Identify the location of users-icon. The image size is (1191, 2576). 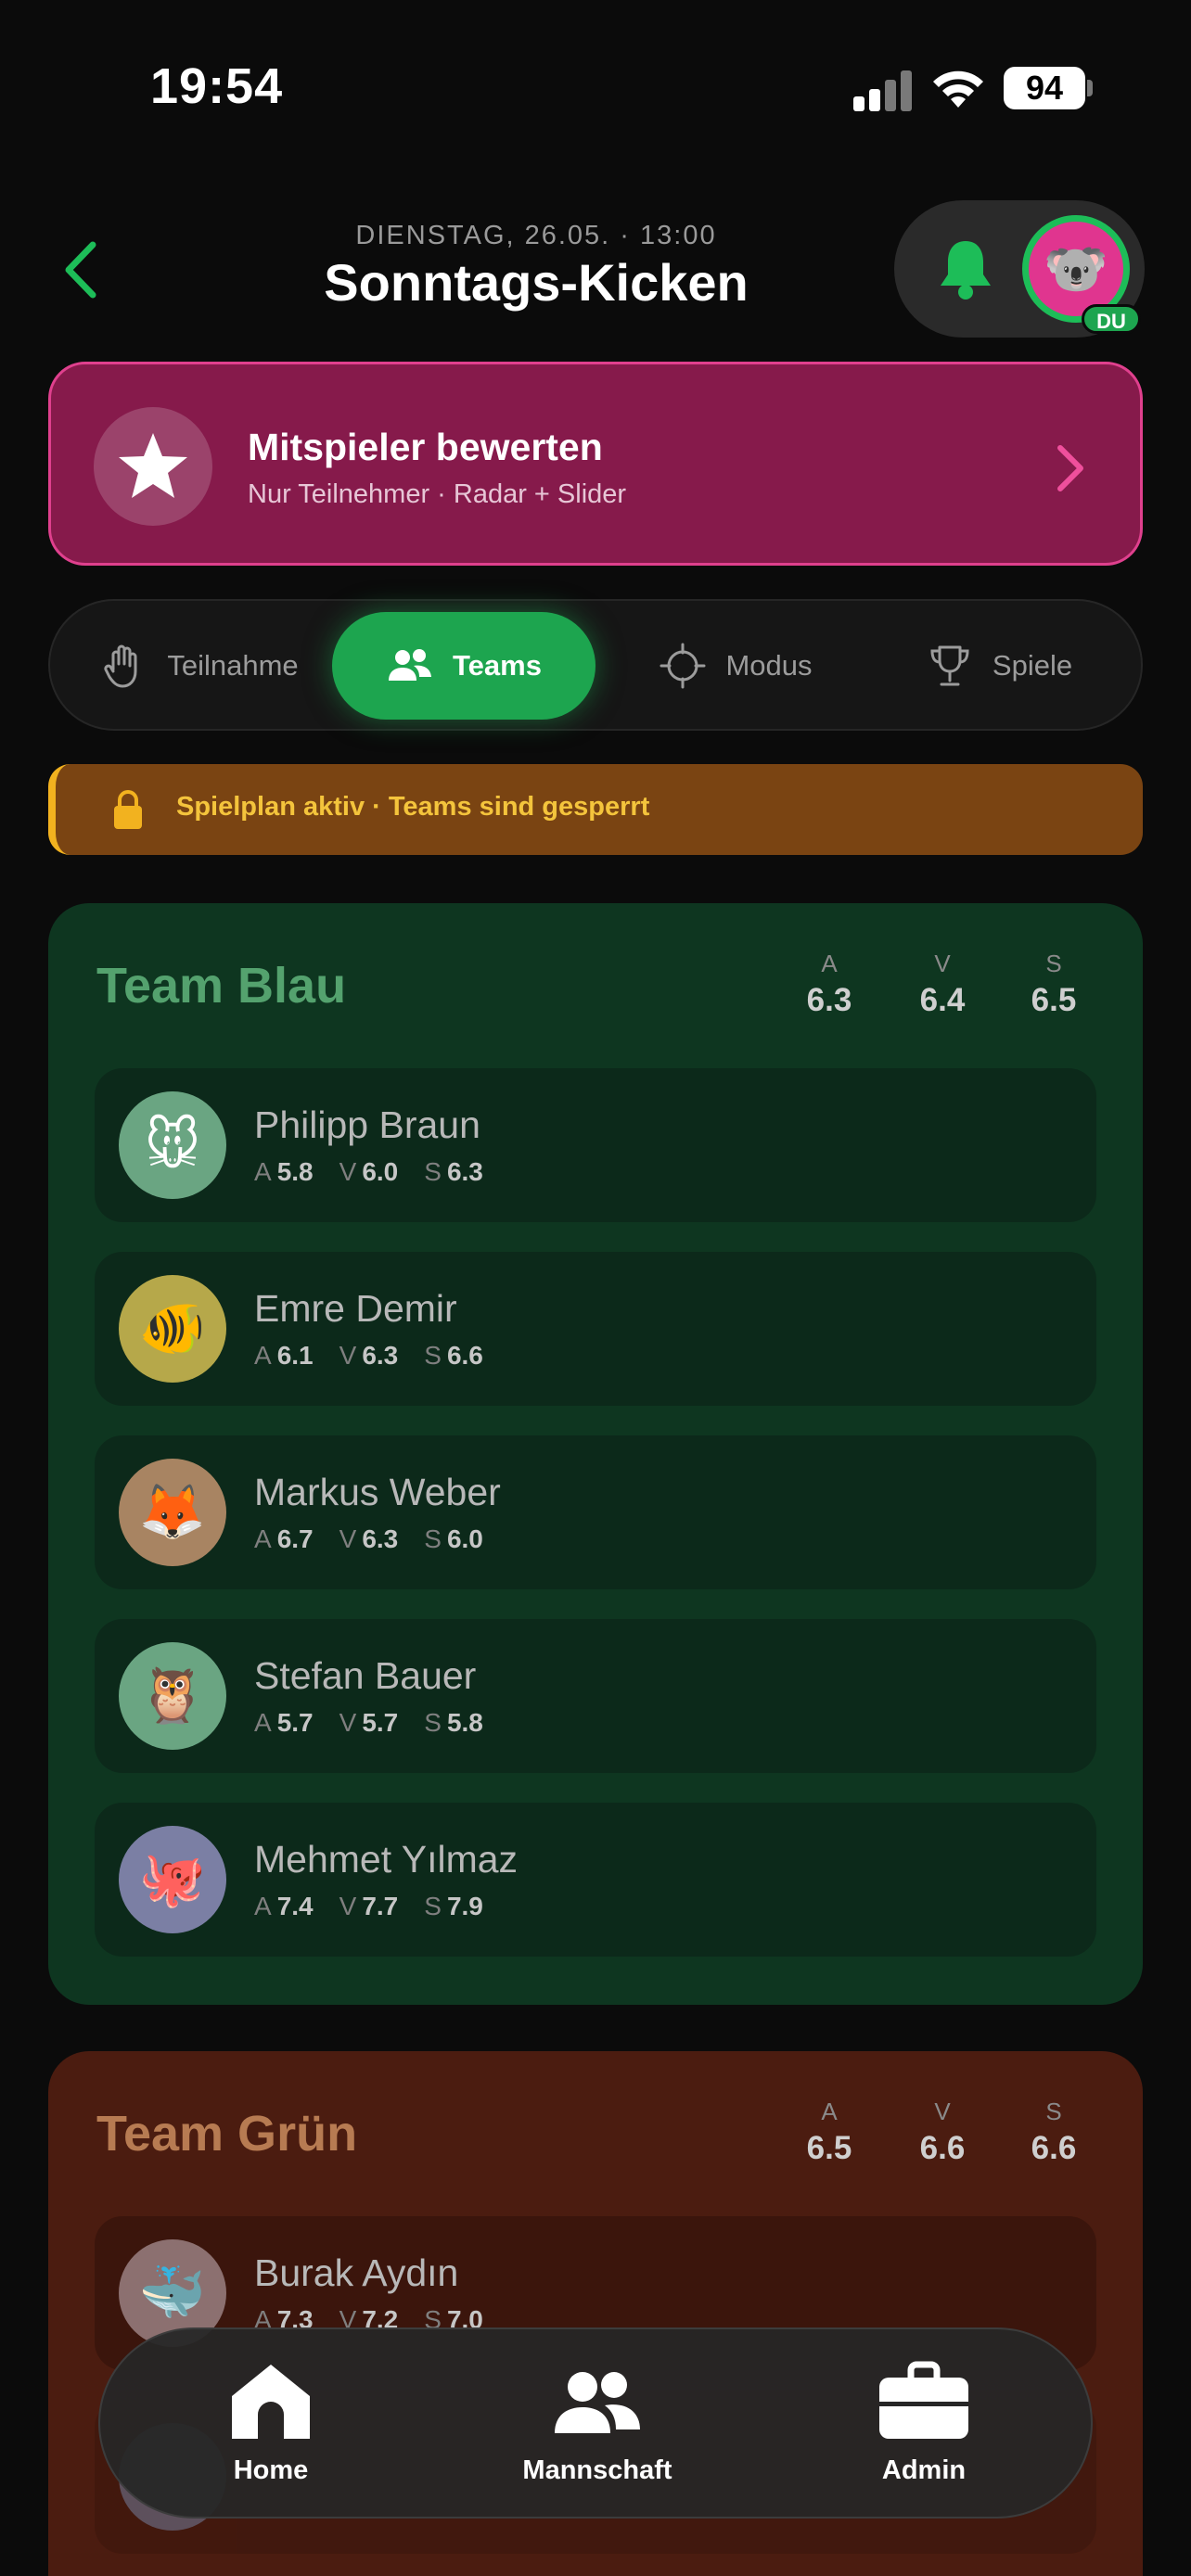
(411, 665).